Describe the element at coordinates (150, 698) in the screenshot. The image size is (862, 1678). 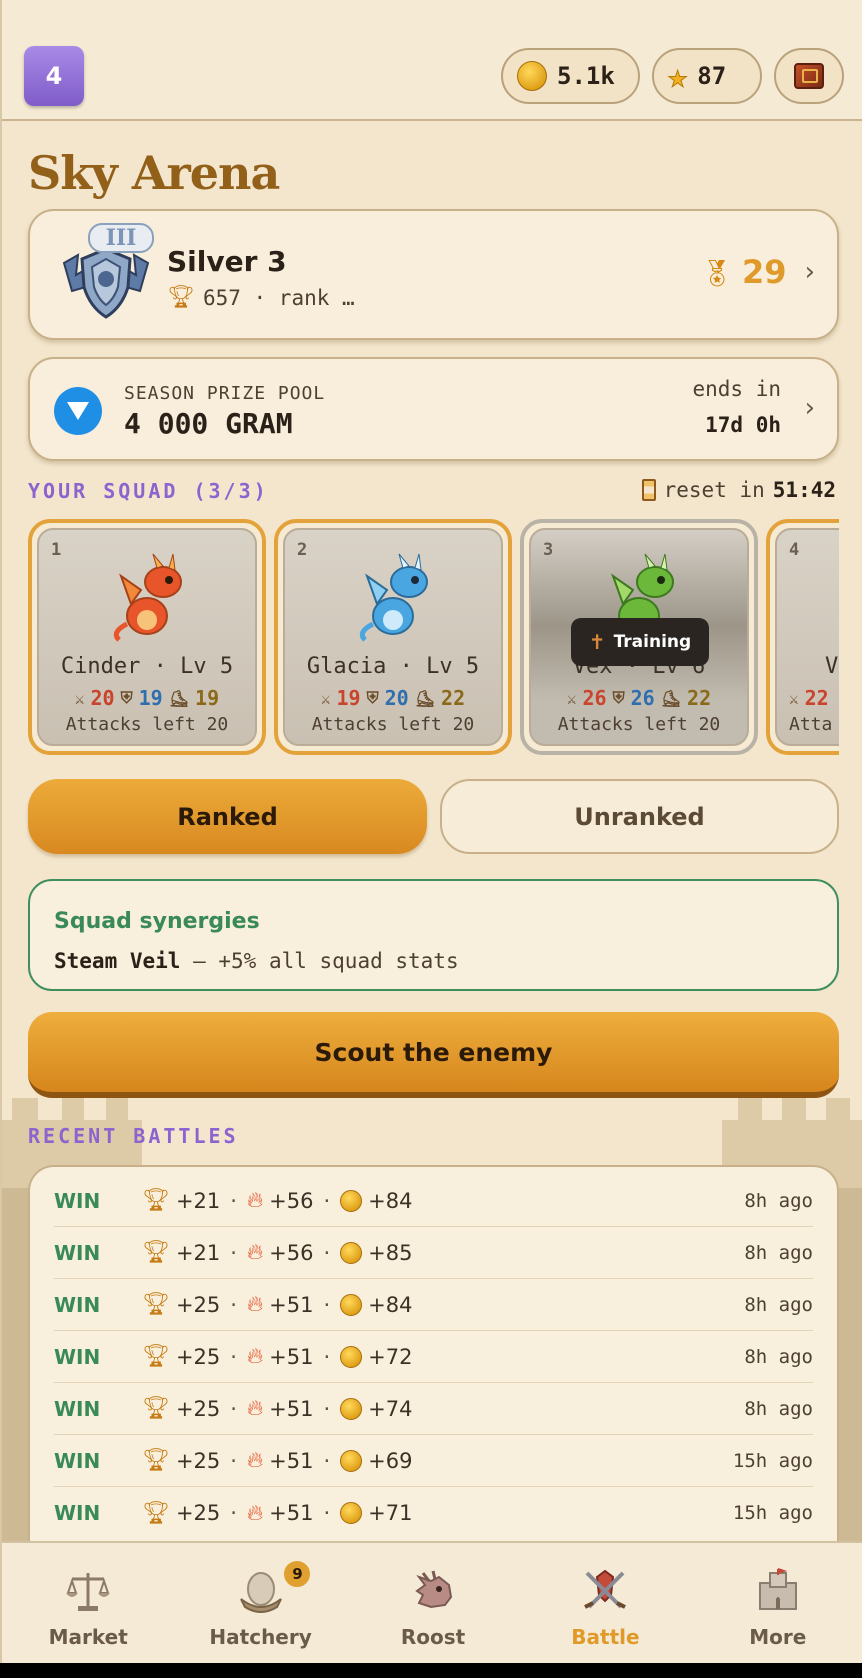
I see `defense-stat: 19` at that location.